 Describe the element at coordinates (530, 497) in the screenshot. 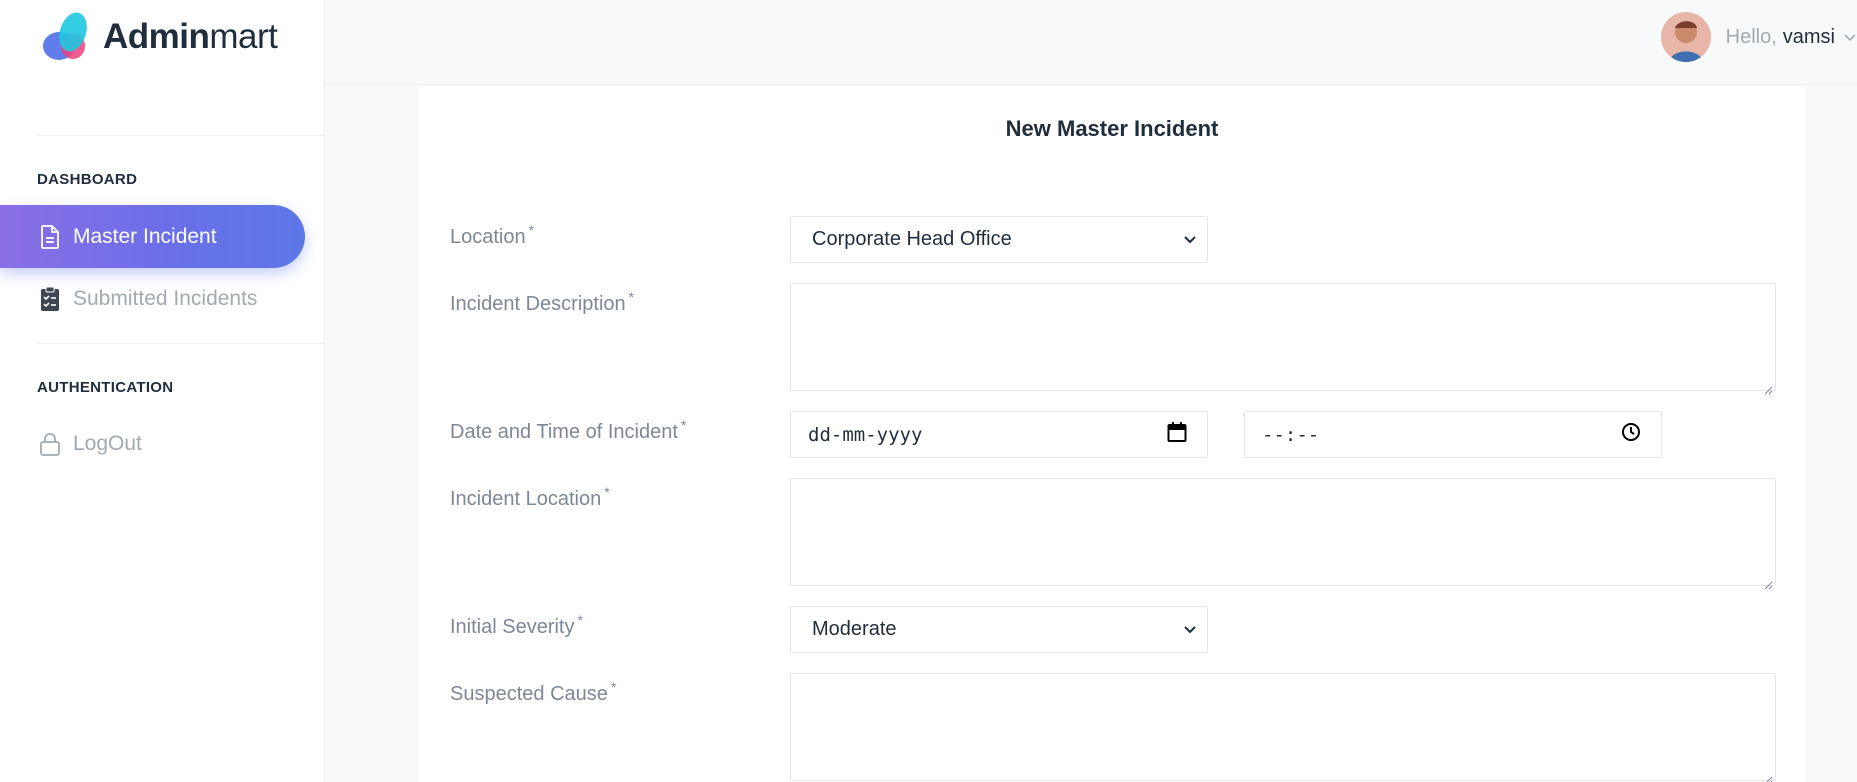

I see `incident-location-label: Incident Location *` at that location.